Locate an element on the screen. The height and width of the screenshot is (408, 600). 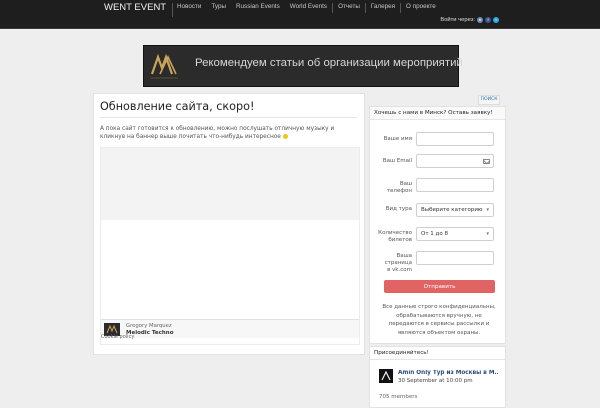
social-login: Войти через: в f t is located at coordinates (469, 20).